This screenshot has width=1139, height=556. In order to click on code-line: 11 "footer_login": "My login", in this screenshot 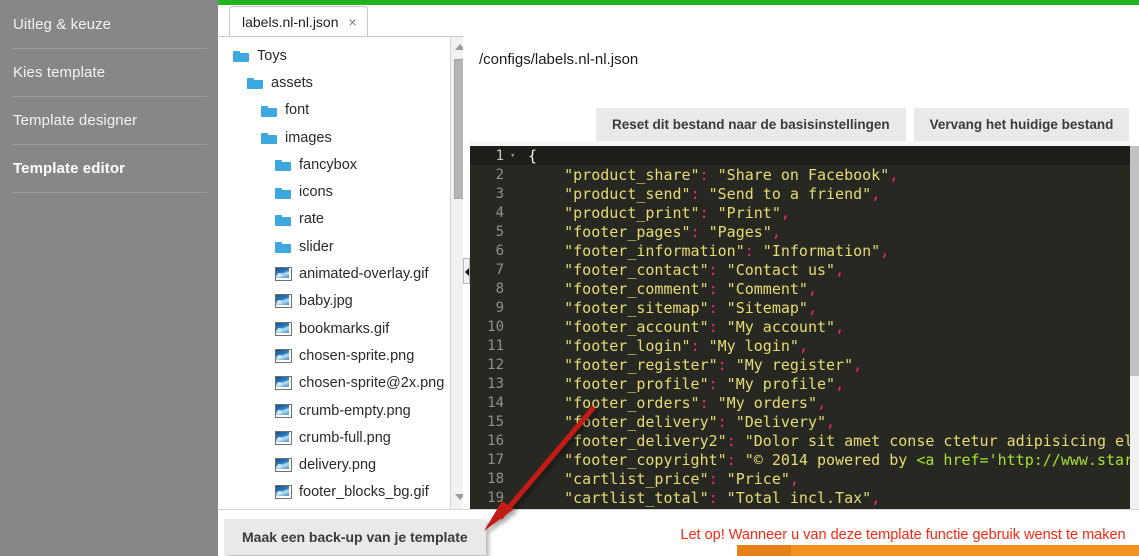, I will do `click(800, 345)`.